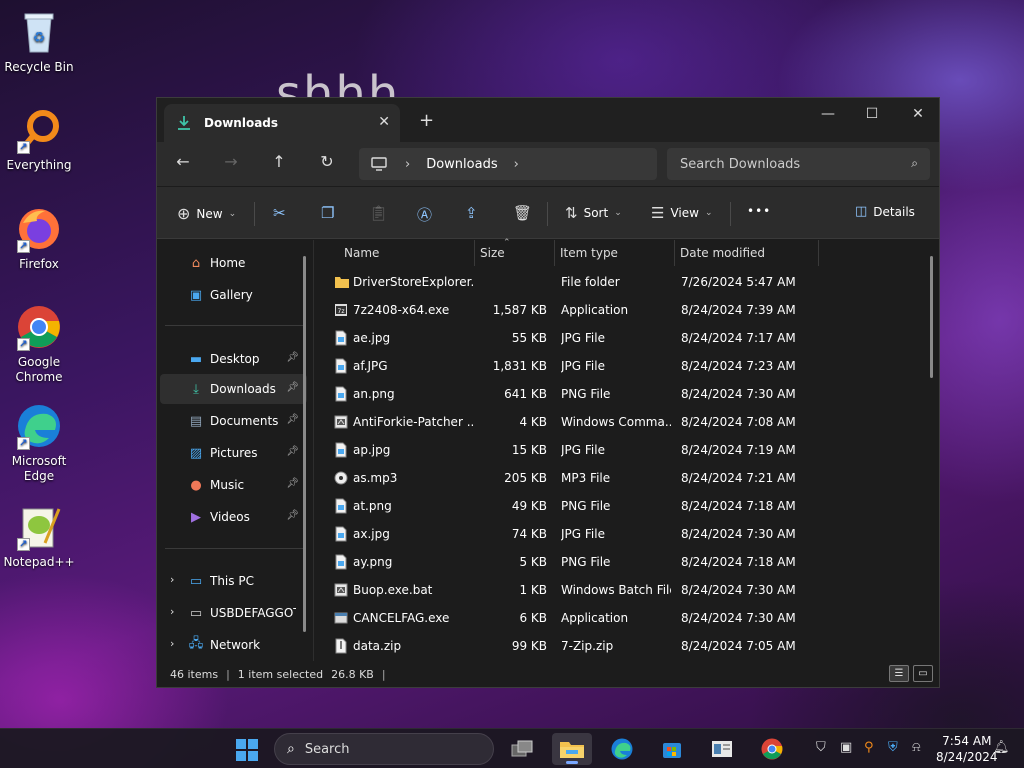  I want to click on column-header-name: Name, so click(361, 253).